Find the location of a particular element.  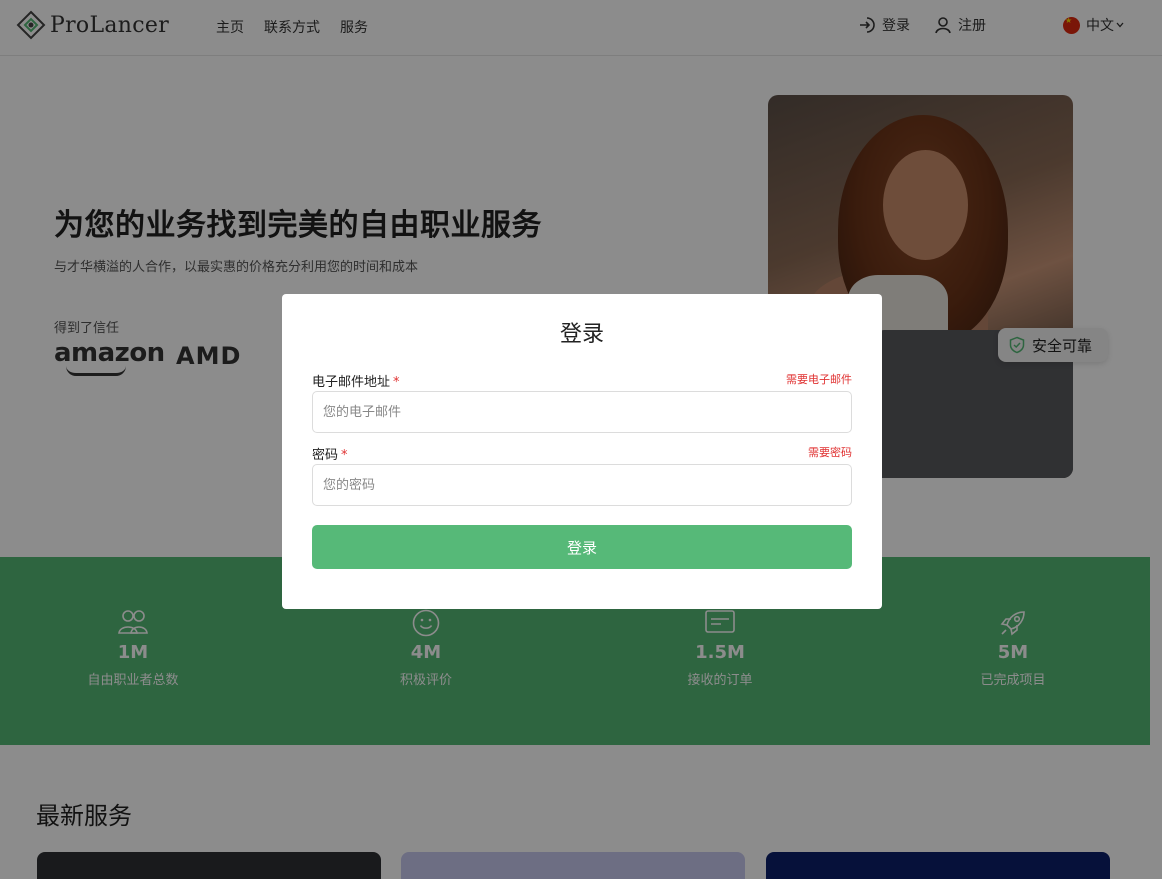

password-label: 密码 * is located at coordinates (330, 453).